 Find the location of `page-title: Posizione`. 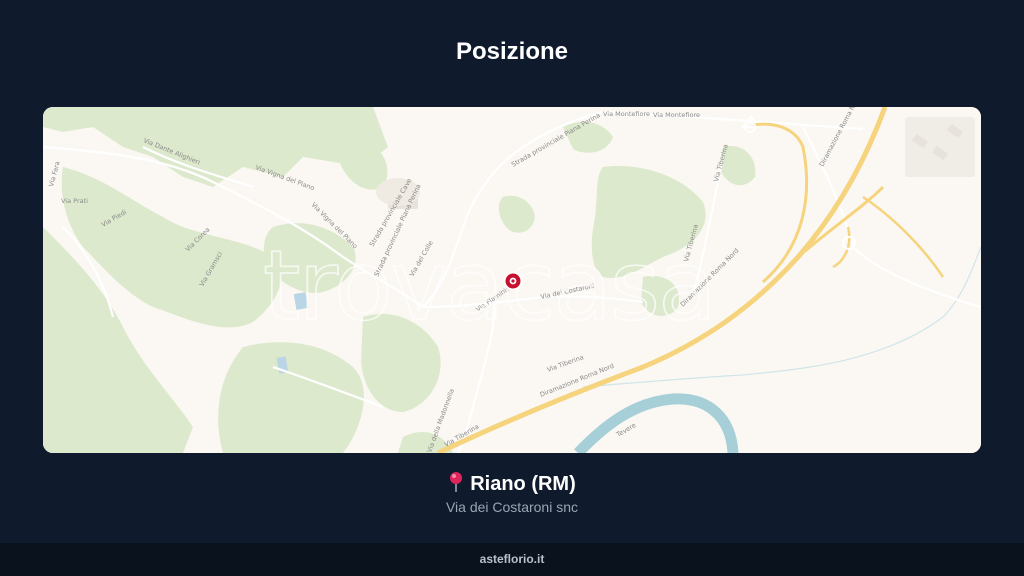

page-title: Posizione is located at coordinates (512, 51).